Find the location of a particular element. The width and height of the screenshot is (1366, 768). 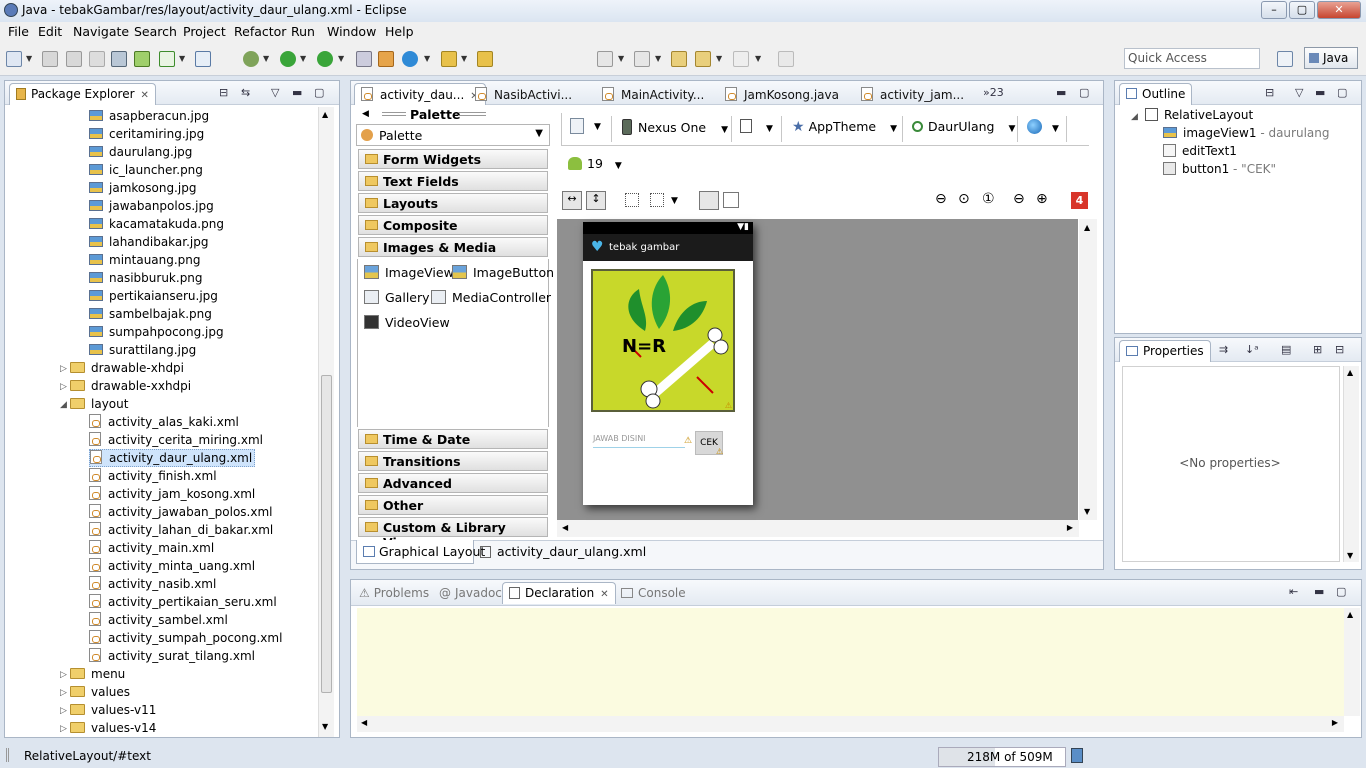

filter-icon: ⇉ is located at coordinates (1223, 349).